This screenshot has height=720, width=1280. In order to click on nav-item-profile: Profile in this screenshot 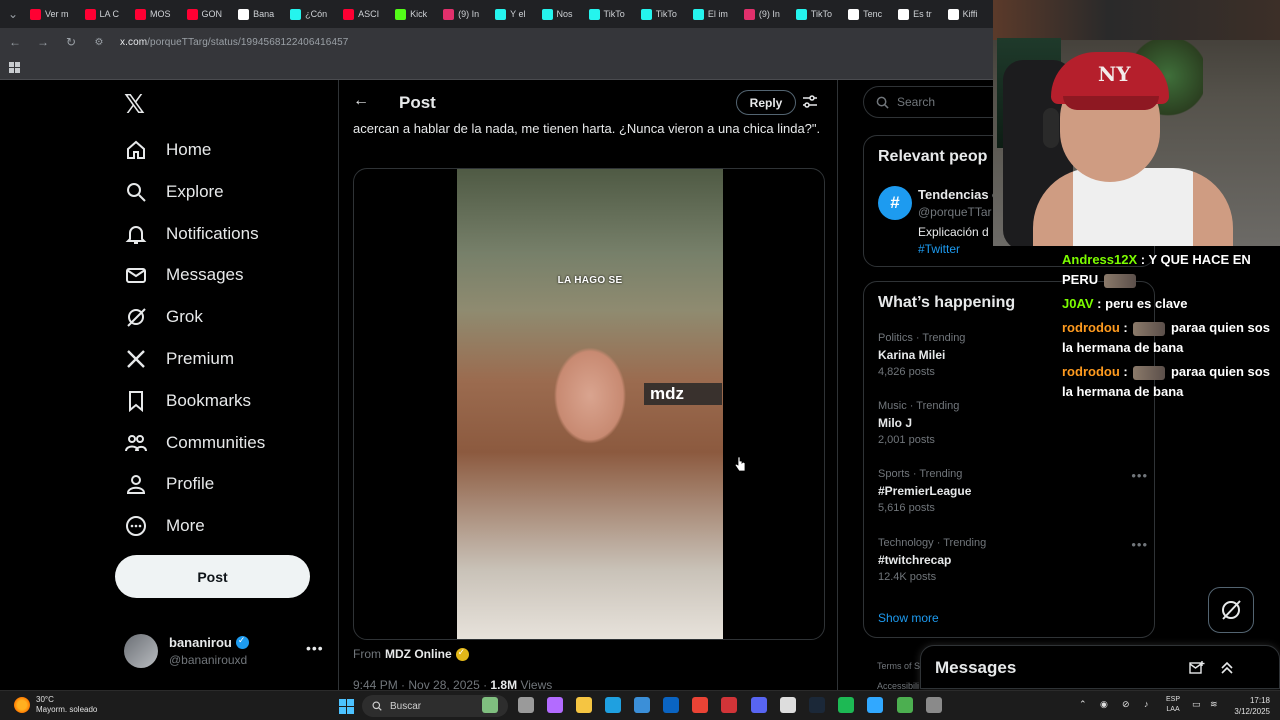, I will do `click(169, 484)`.